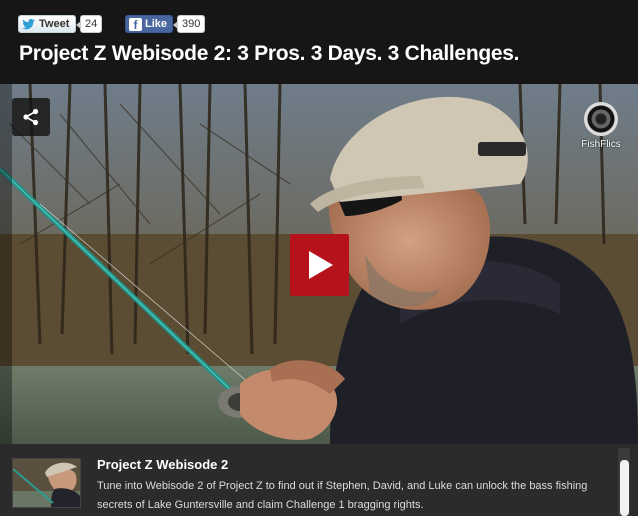  I want to click on episode-thumbnail, so click(46, 483).